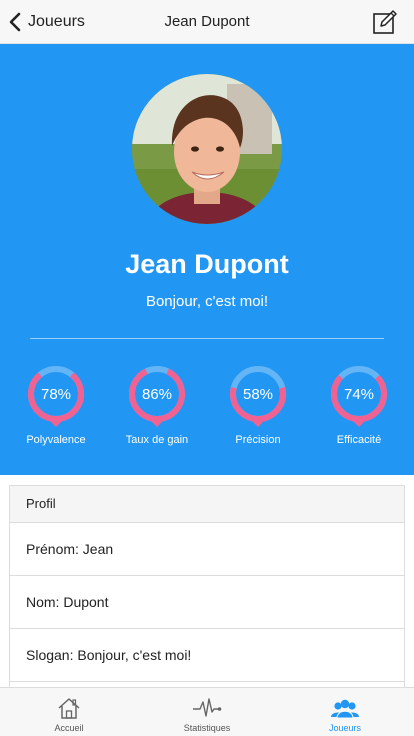  I want to click on gauge-taux-de-gain-icon: 86%, so click(157, 396).